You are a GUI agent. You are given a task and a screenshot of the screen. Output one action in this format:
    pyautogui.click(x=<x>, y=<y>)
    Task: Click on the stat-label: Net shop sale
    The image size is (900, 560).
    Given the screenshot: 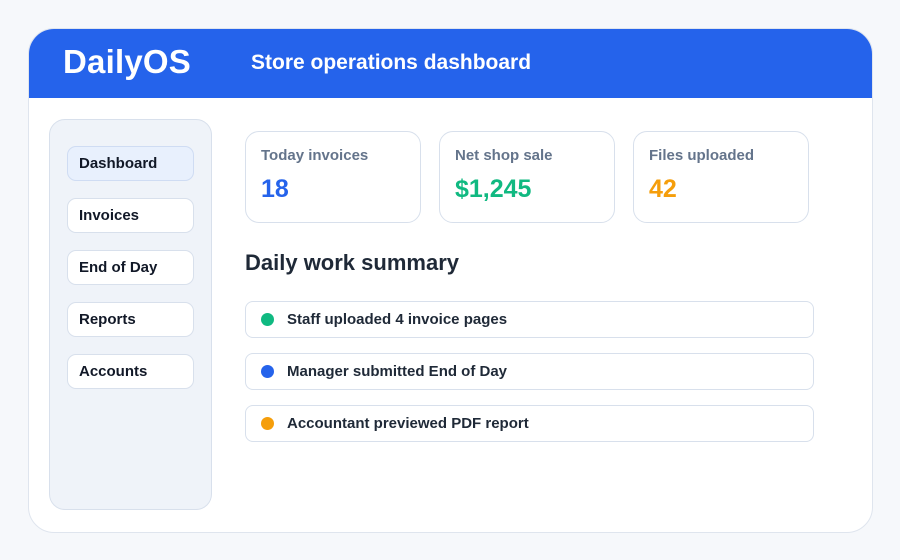 What is the action you would take?
    pyautogui.click(x=504, y=155)
    